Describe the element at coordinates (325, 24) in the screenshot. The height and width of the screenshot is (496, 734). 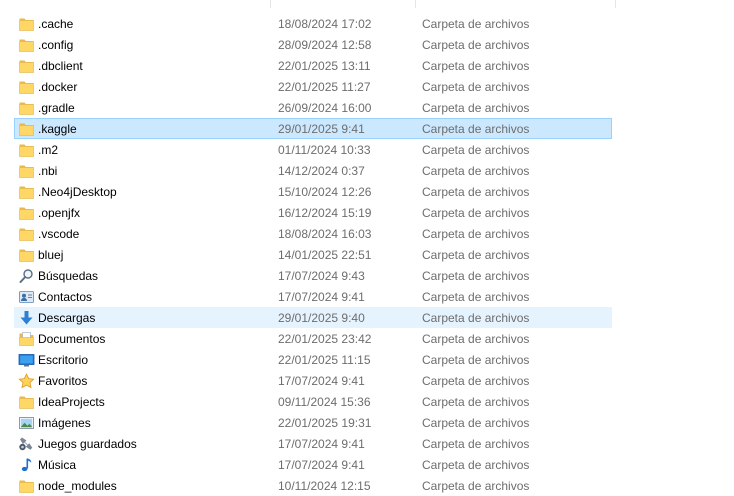
I see `file-date-modified: 18/08/2024 17:02` at that location.